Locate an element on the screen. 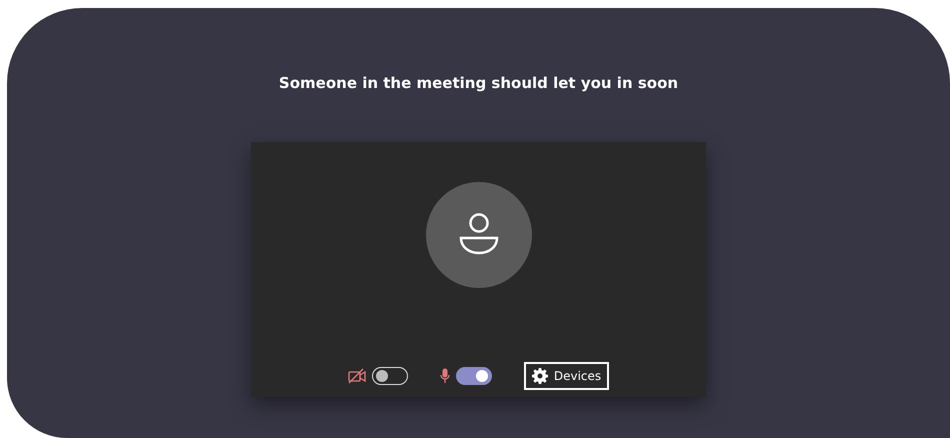 This screenshot has height=438, width=950. lobby-message: Someone in the meeting should let you in soon is located at coordinates (478, 83).